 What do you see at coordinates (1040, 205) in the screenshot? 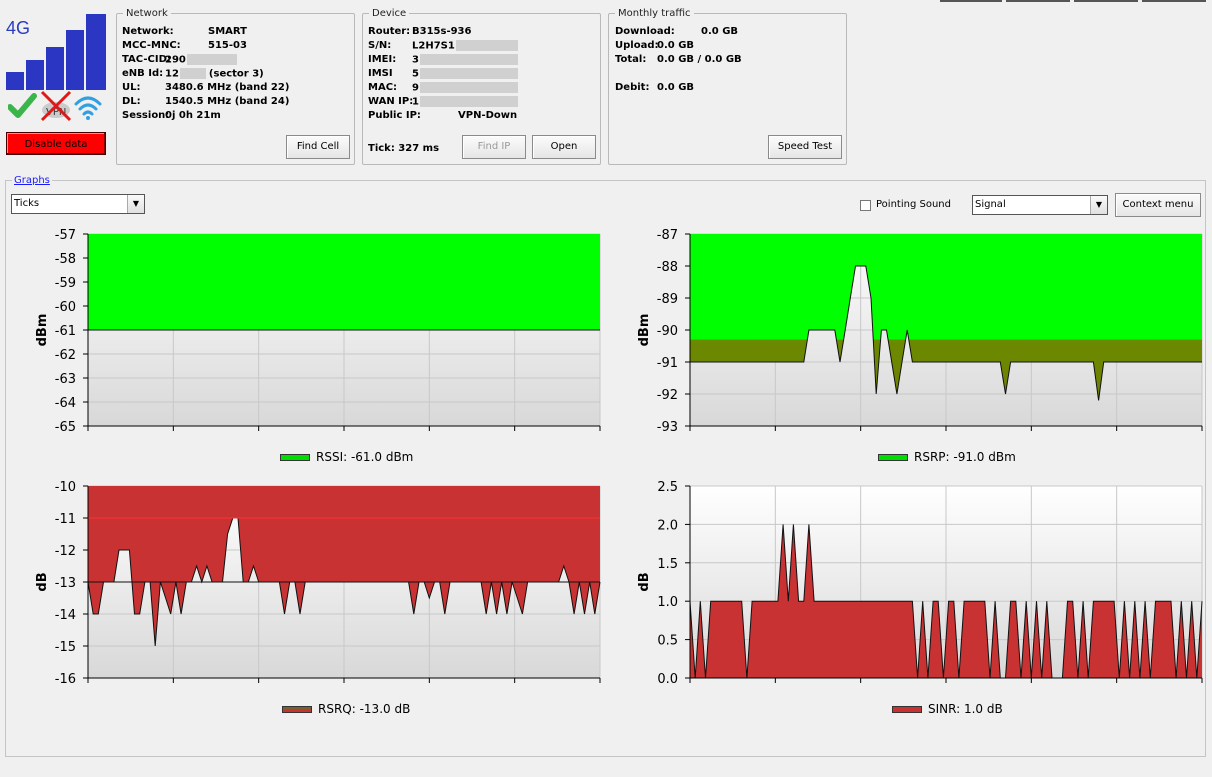
I see `view-select: Signal ▼` at bounding box center [1040, 205].